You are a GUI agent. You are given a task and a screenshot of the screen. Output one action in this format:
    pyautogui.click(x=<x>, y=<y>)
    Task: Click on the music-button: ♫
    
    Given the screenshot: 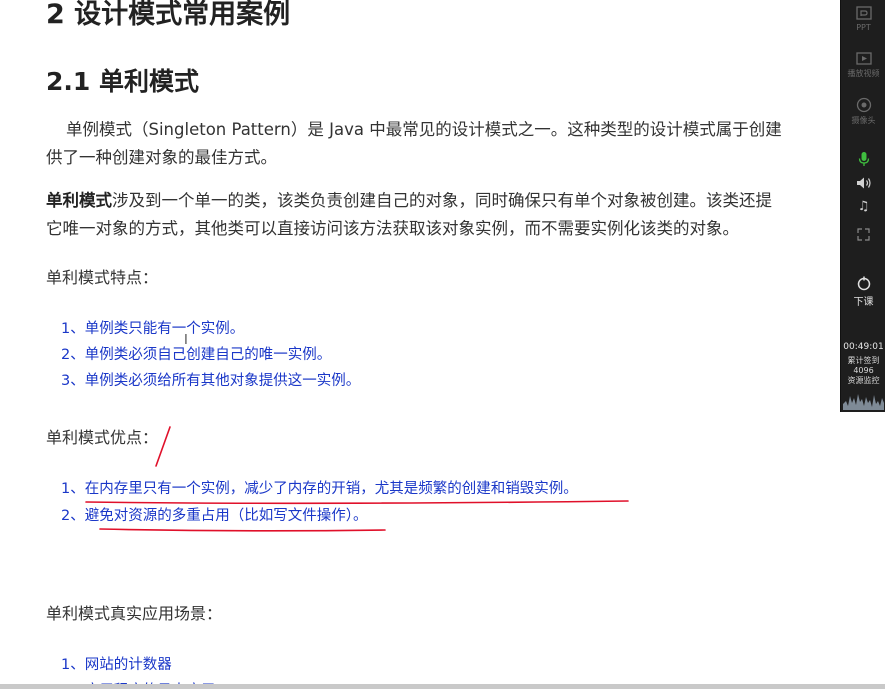 What is the action you would take?
    pyautogui.click(x=863, y=206)
    